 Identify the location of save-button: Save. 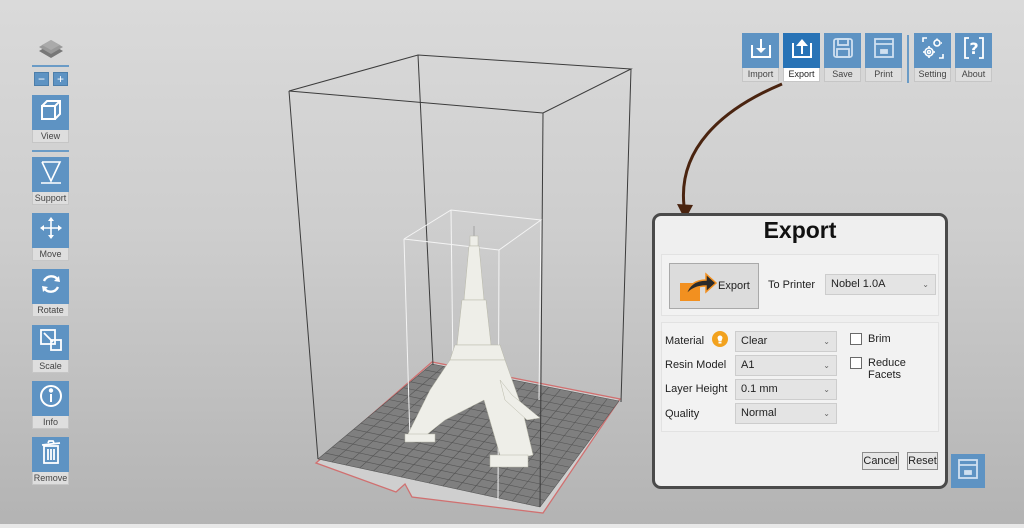
(842, 57).